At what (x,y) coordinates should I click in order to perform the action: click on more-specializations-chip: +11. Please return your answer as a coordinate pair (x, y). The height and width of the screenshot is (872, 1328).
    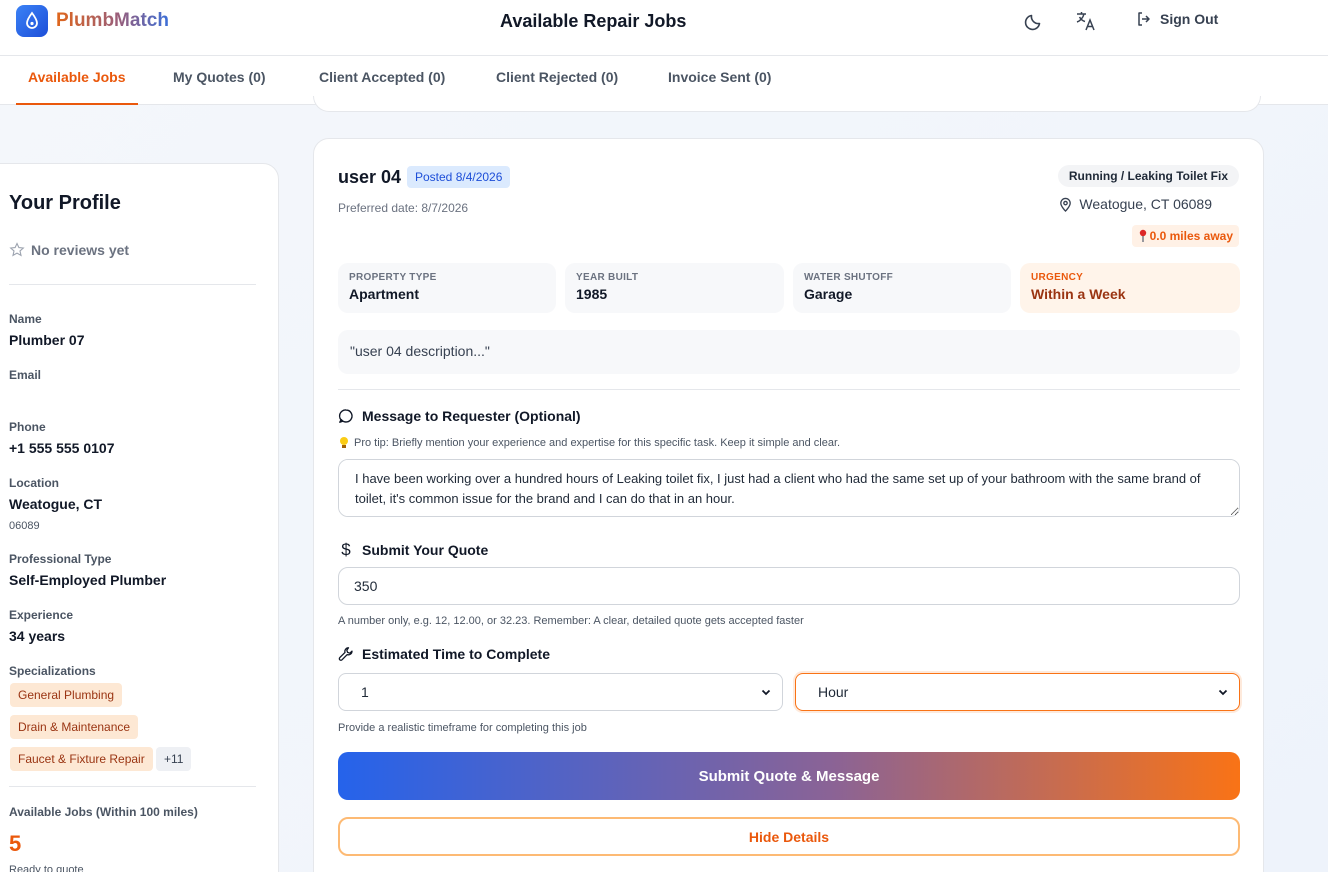
    Looking at the image, I should click on (174, 759).